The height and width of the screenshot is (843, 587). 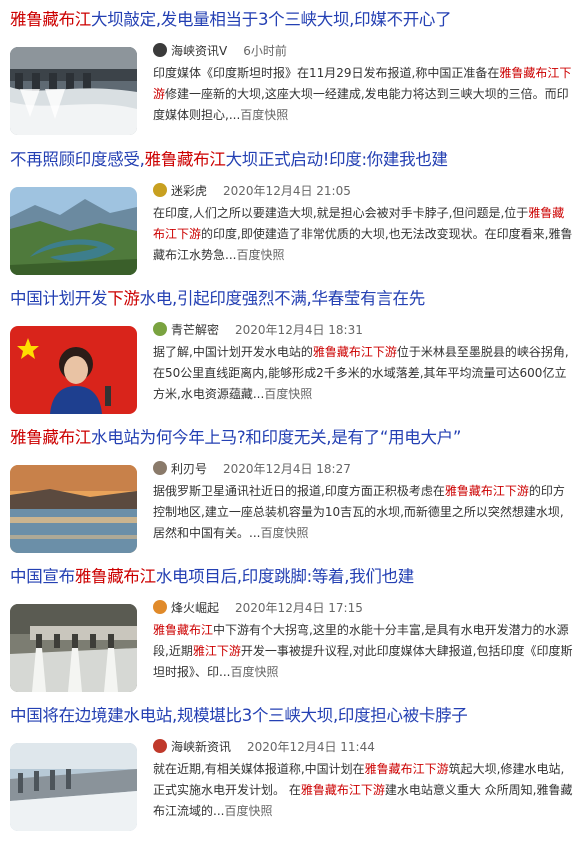 What do you see at coordinates (265, 51) in the screenshot?
I see `source-date: 6小时前` at bounding box center [265, 51].